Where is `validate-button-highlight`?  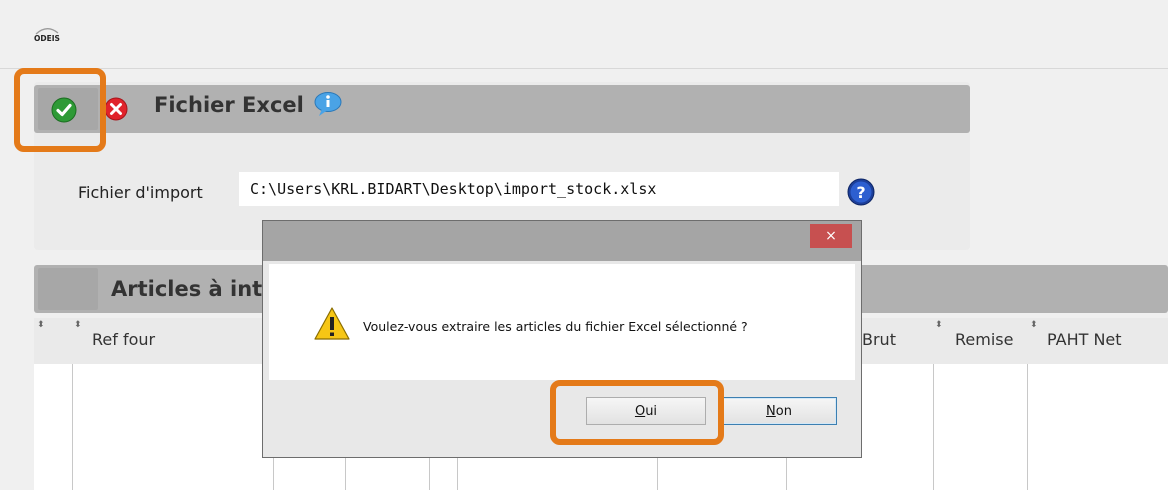
validate-button-highlight is located at coordinates (60, 110).